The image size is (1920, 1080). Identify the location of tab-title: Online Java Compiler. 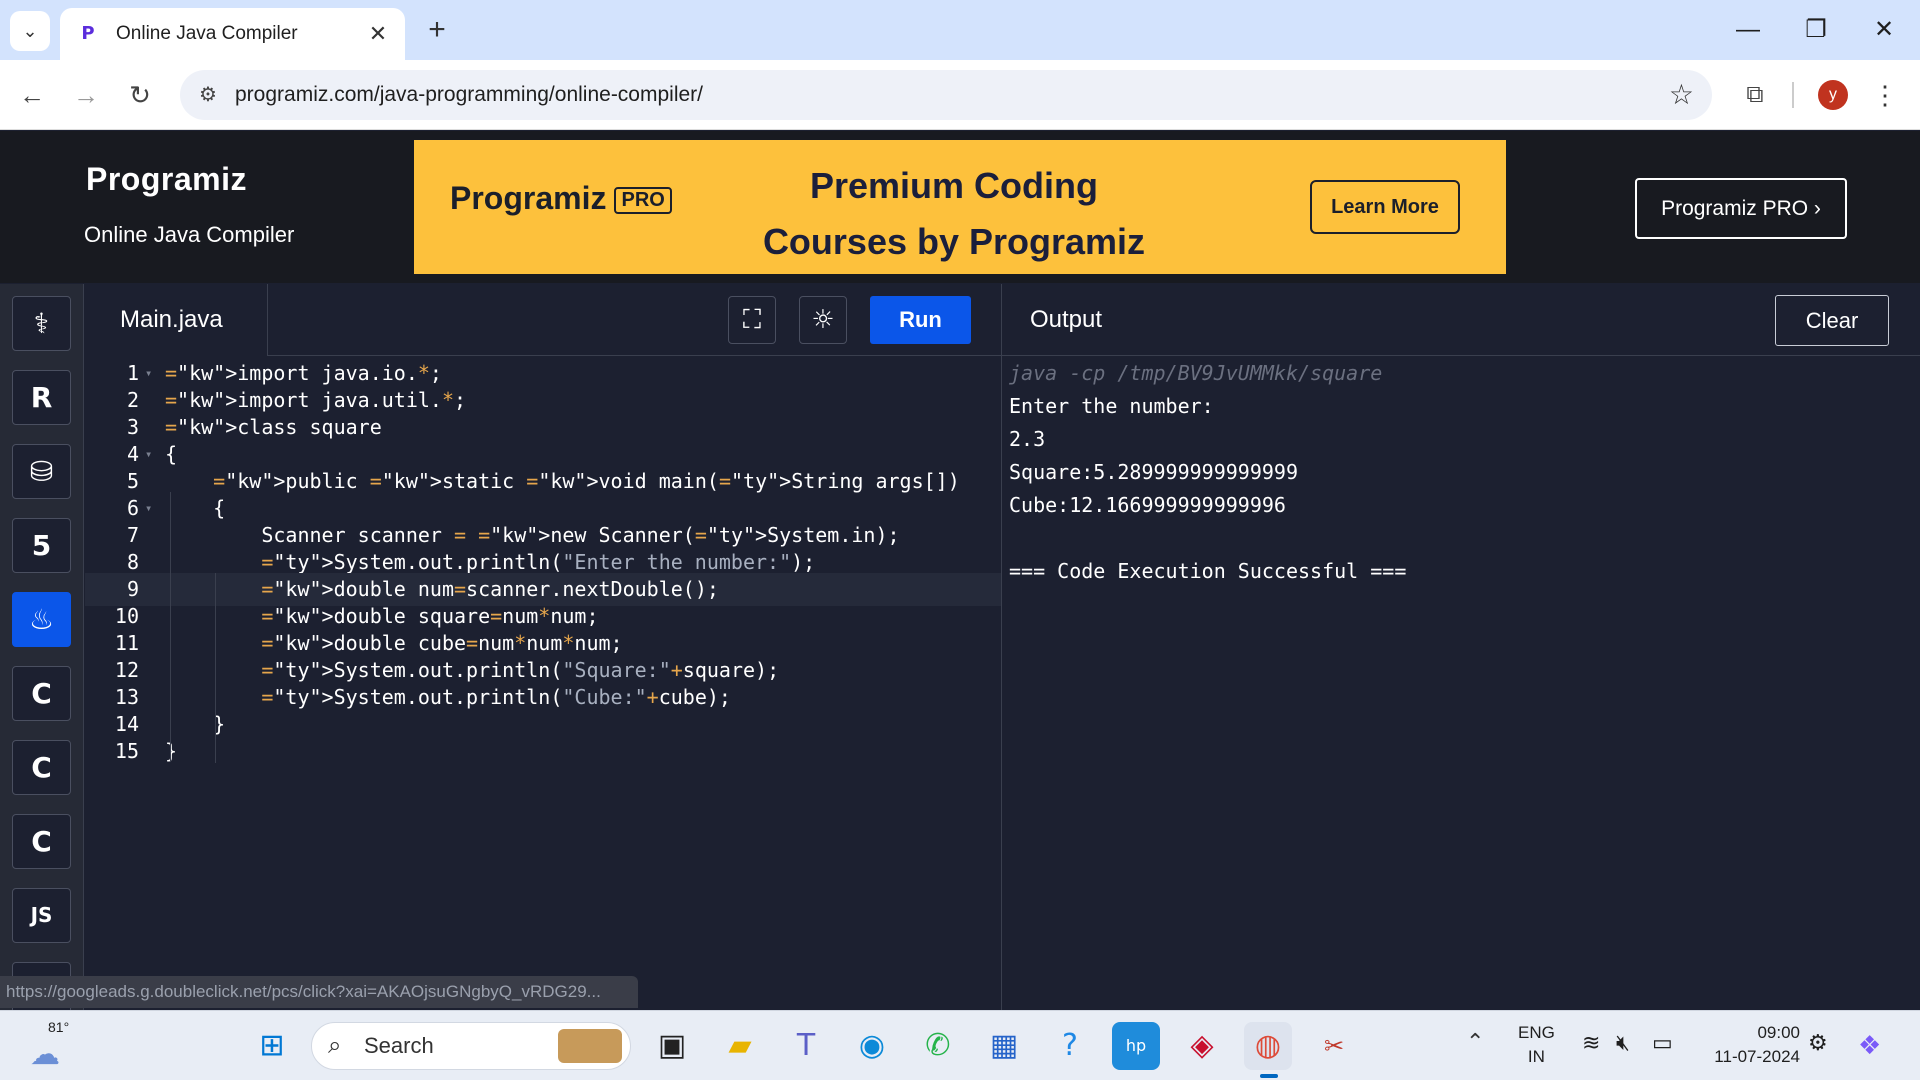
(207, 33).